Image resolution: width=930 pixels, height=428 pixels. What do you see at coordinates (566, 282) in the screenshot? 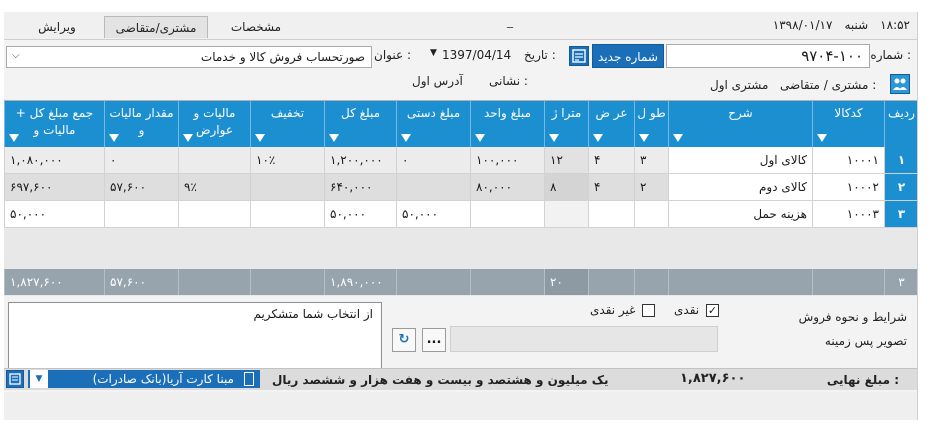
I see `total-area: ۲۰` at bounding box center [566, 282].